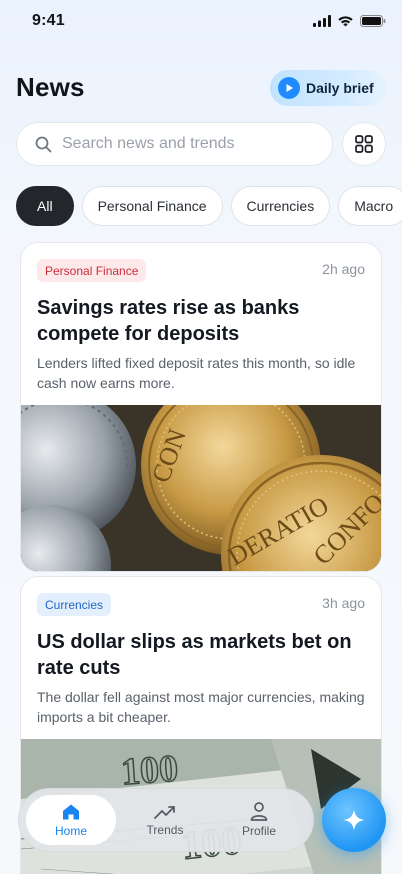  I want to click on search-input, so click(187, 144).